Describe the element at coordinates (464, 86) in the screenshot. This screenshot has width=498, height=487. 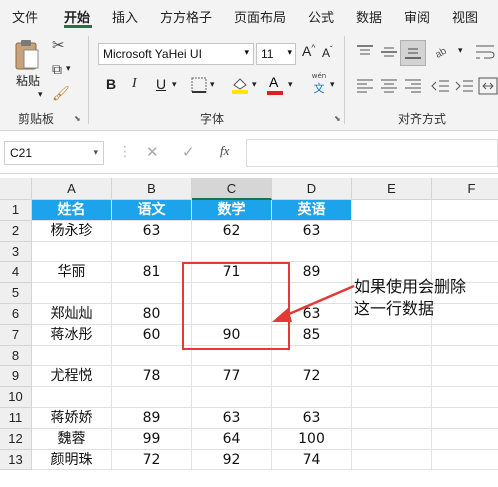
I see `increase-indent-icon` at that location.